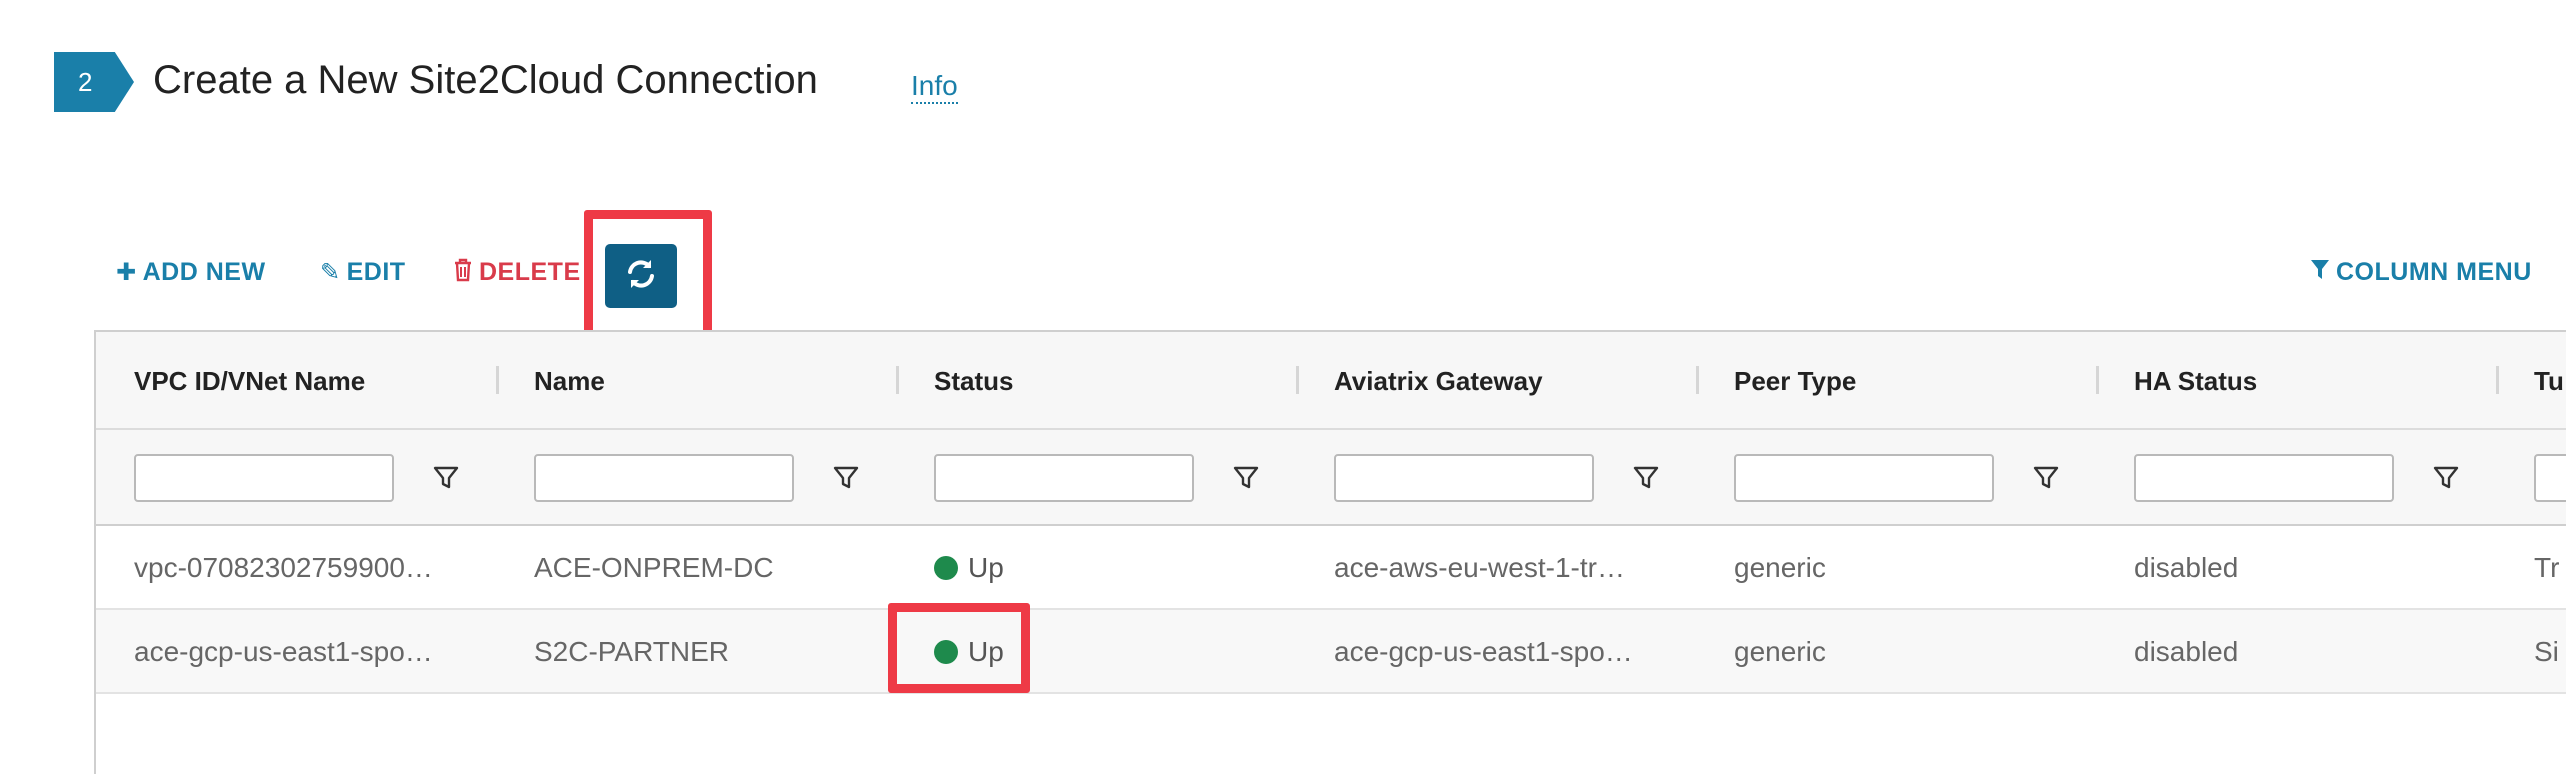 The height and width of the screenshot is (774, 2566). I want to click on filter-input-tunnel, so click(2550, 478).